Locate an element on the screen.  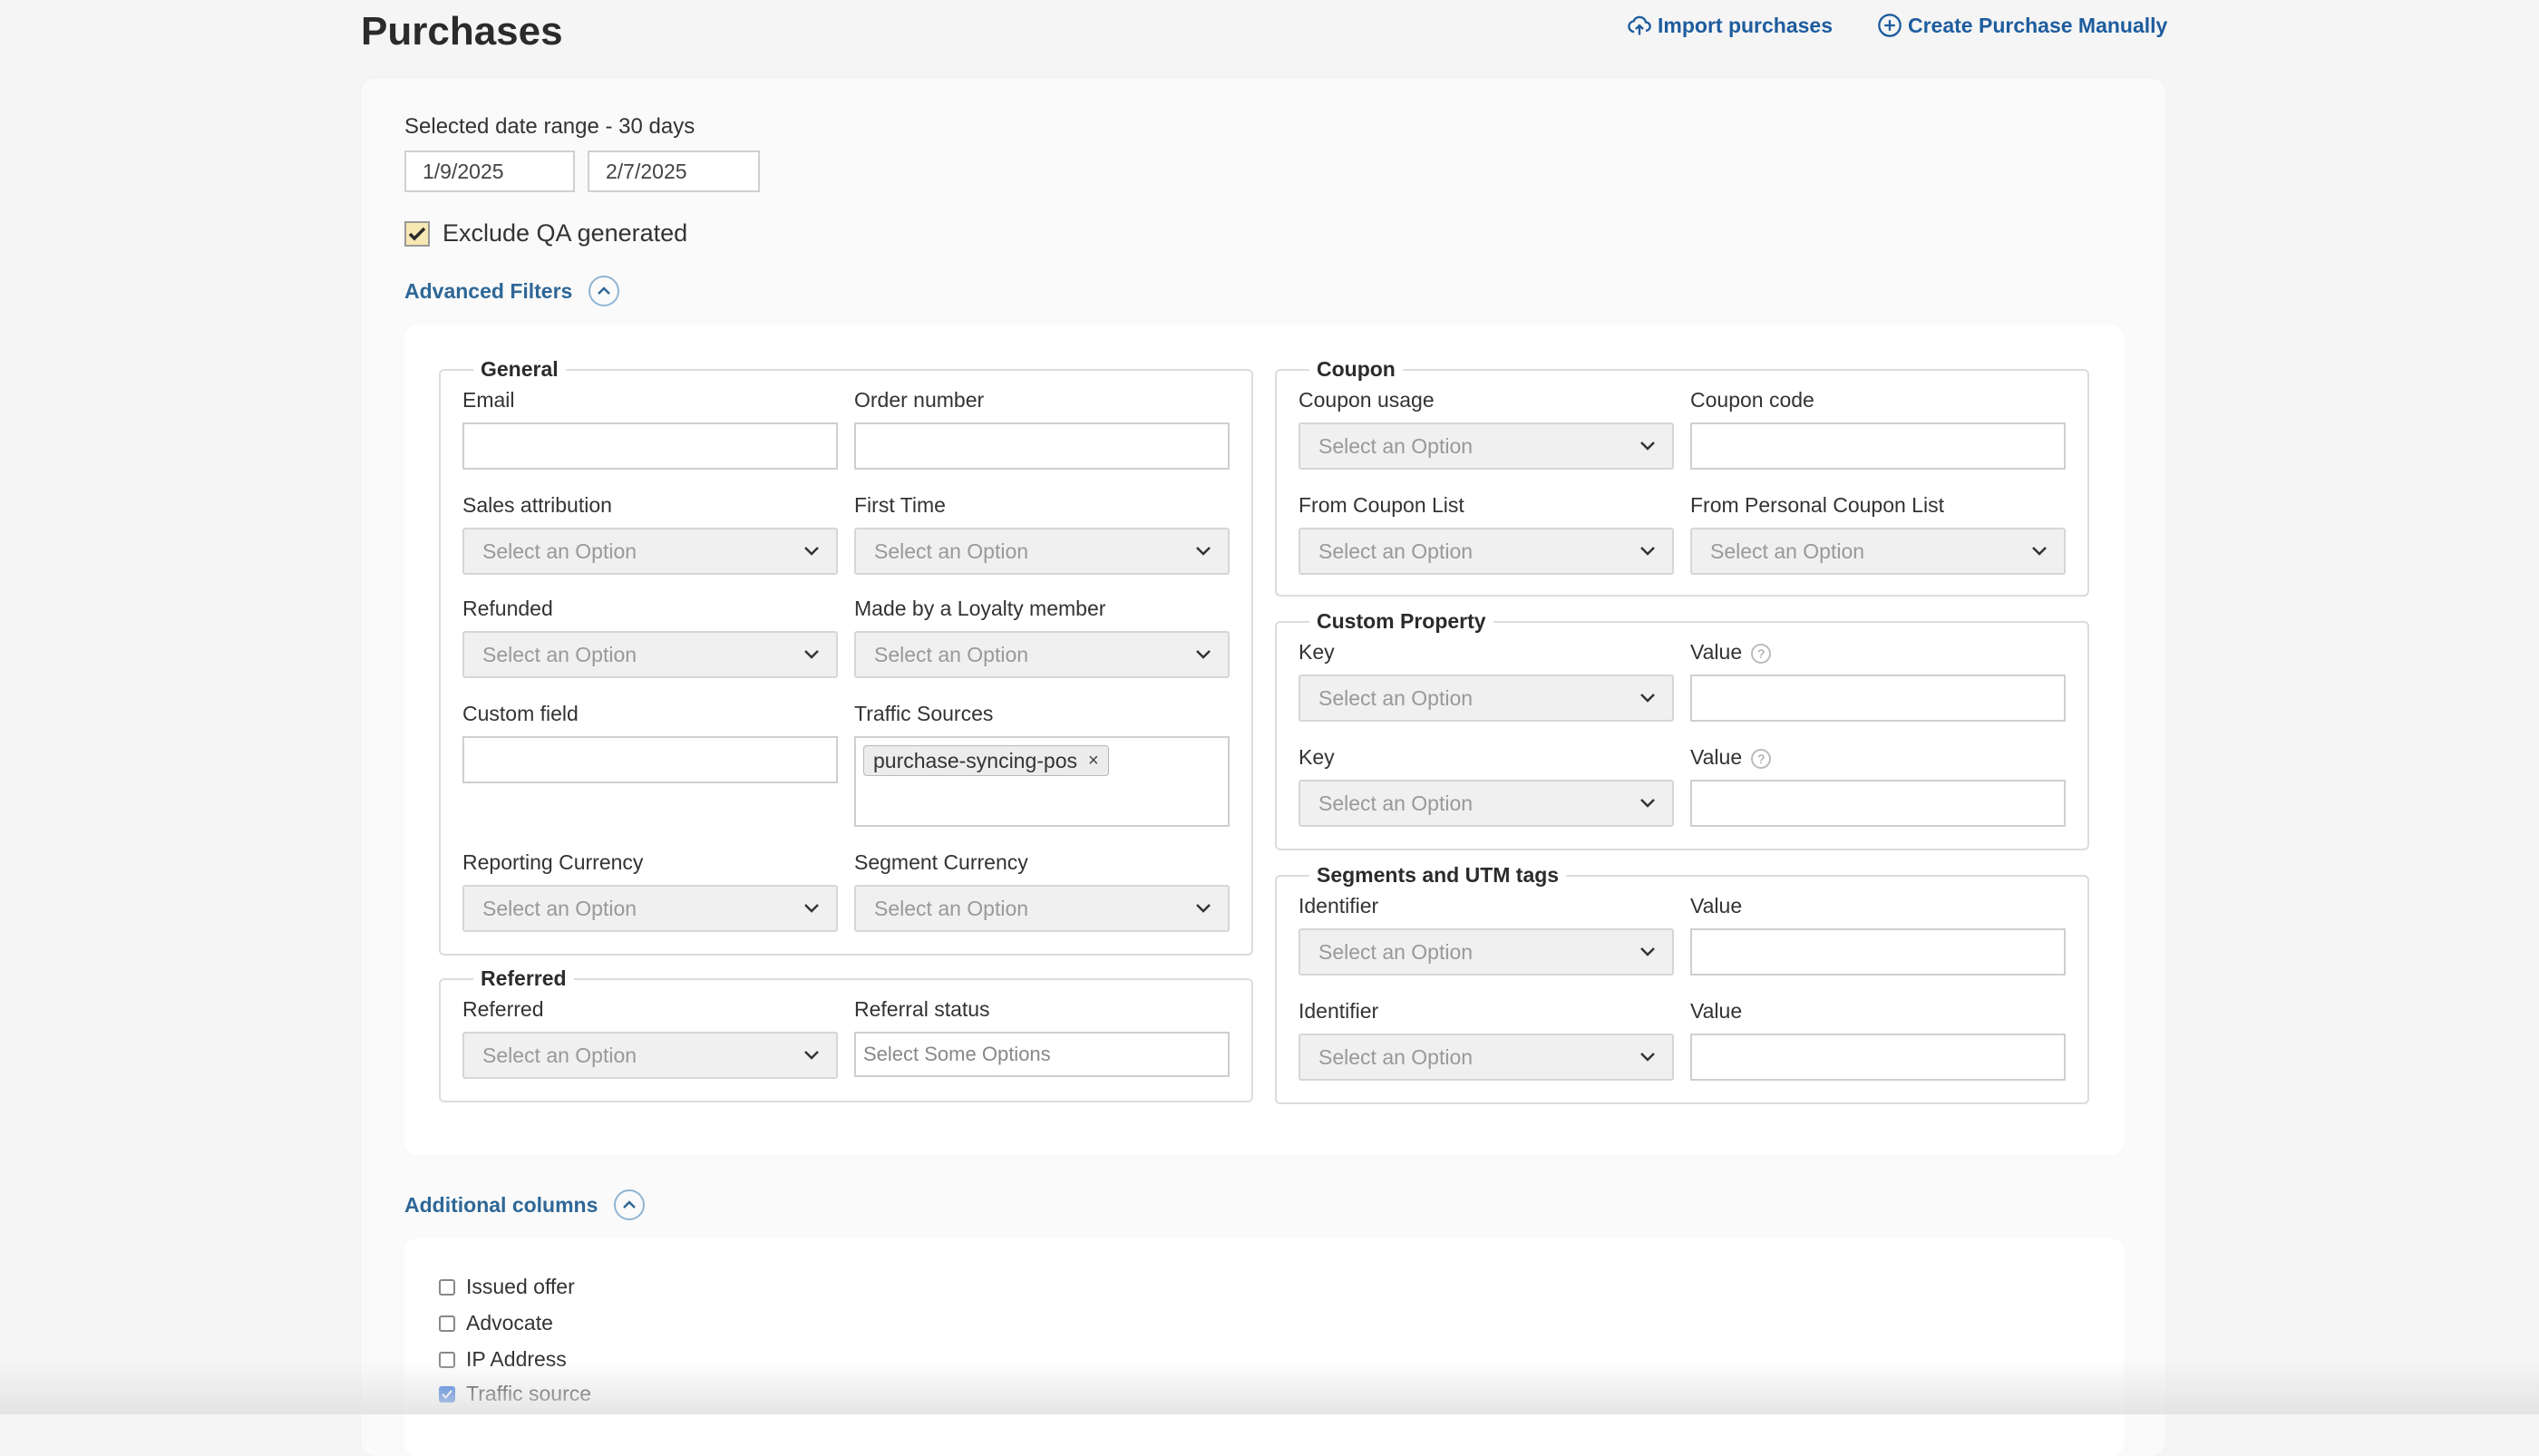
segments-utm-legend: Segments and UTM tags is located at coordinates (1438, 875).